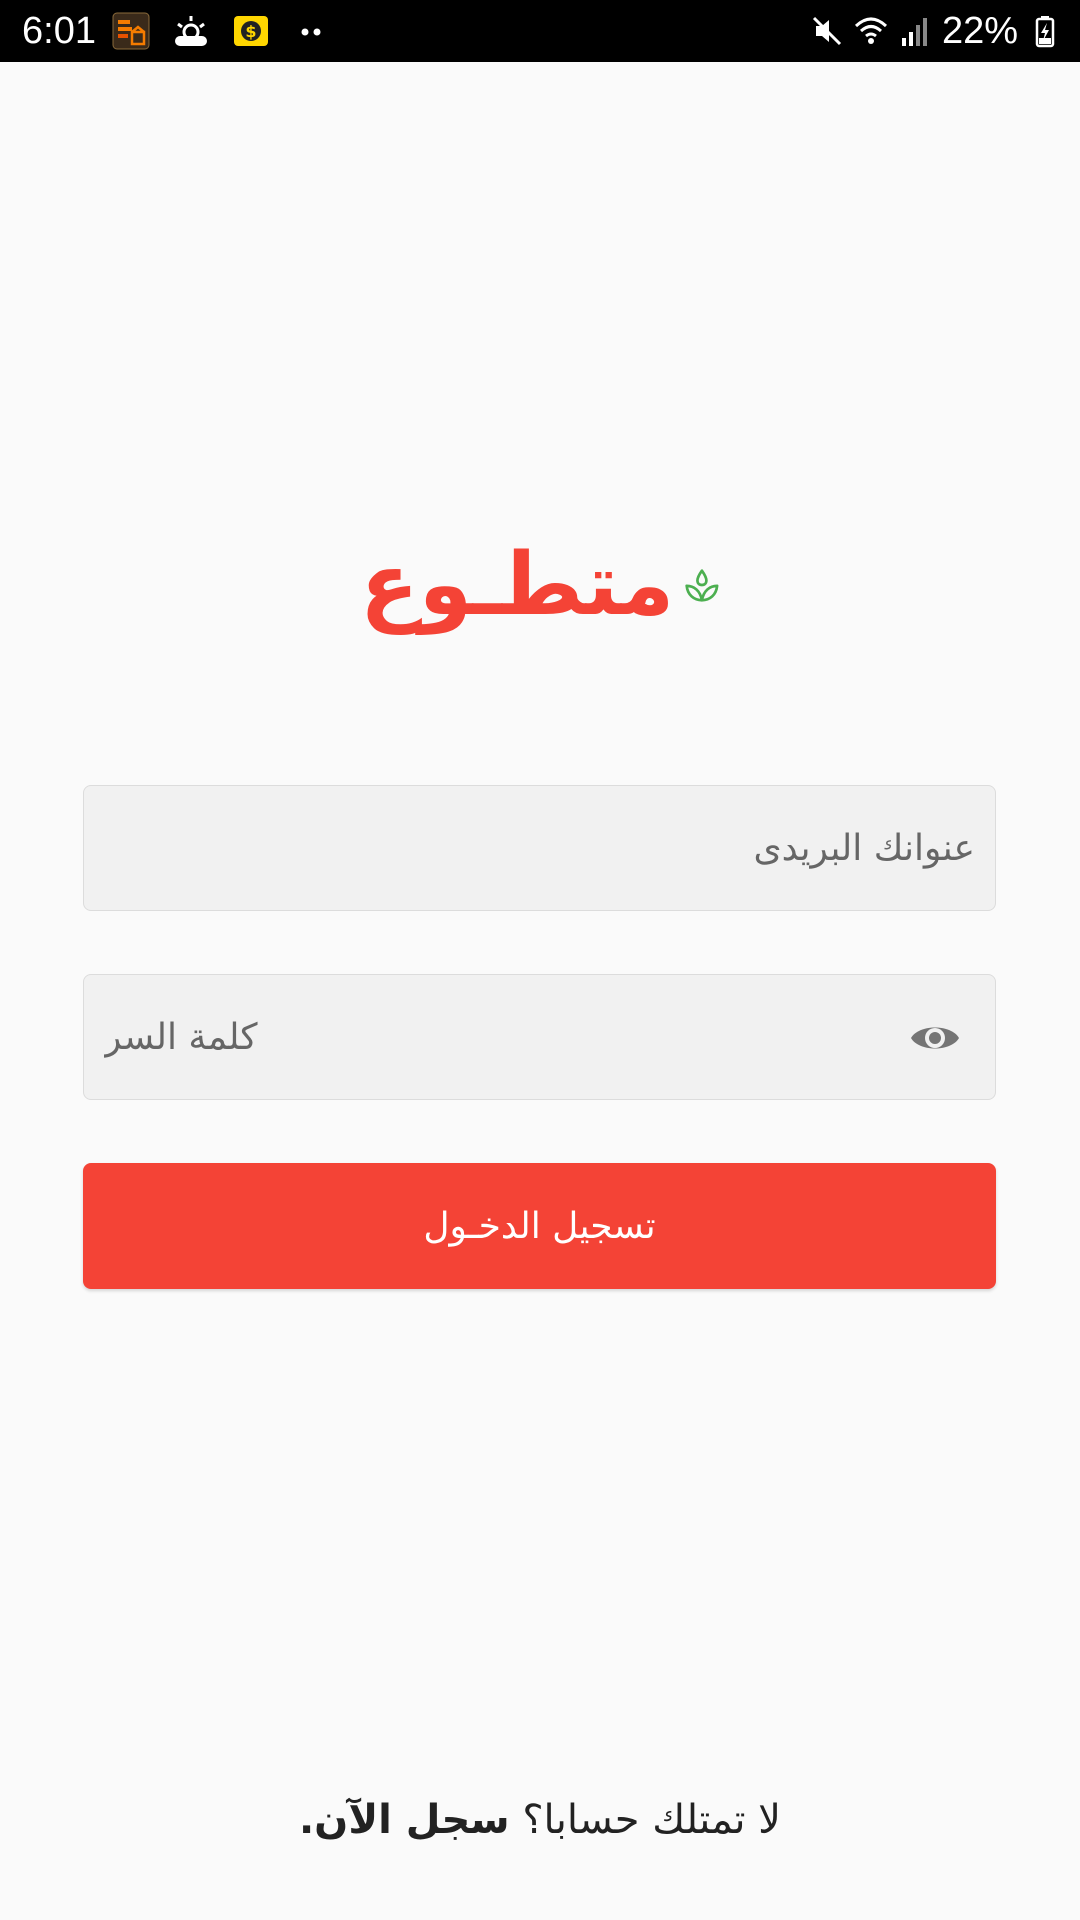  What do you see at coordinates (936, 31) in the screenshot?
I see `system-status-icons: 22%` at bounding box center [936, 31].